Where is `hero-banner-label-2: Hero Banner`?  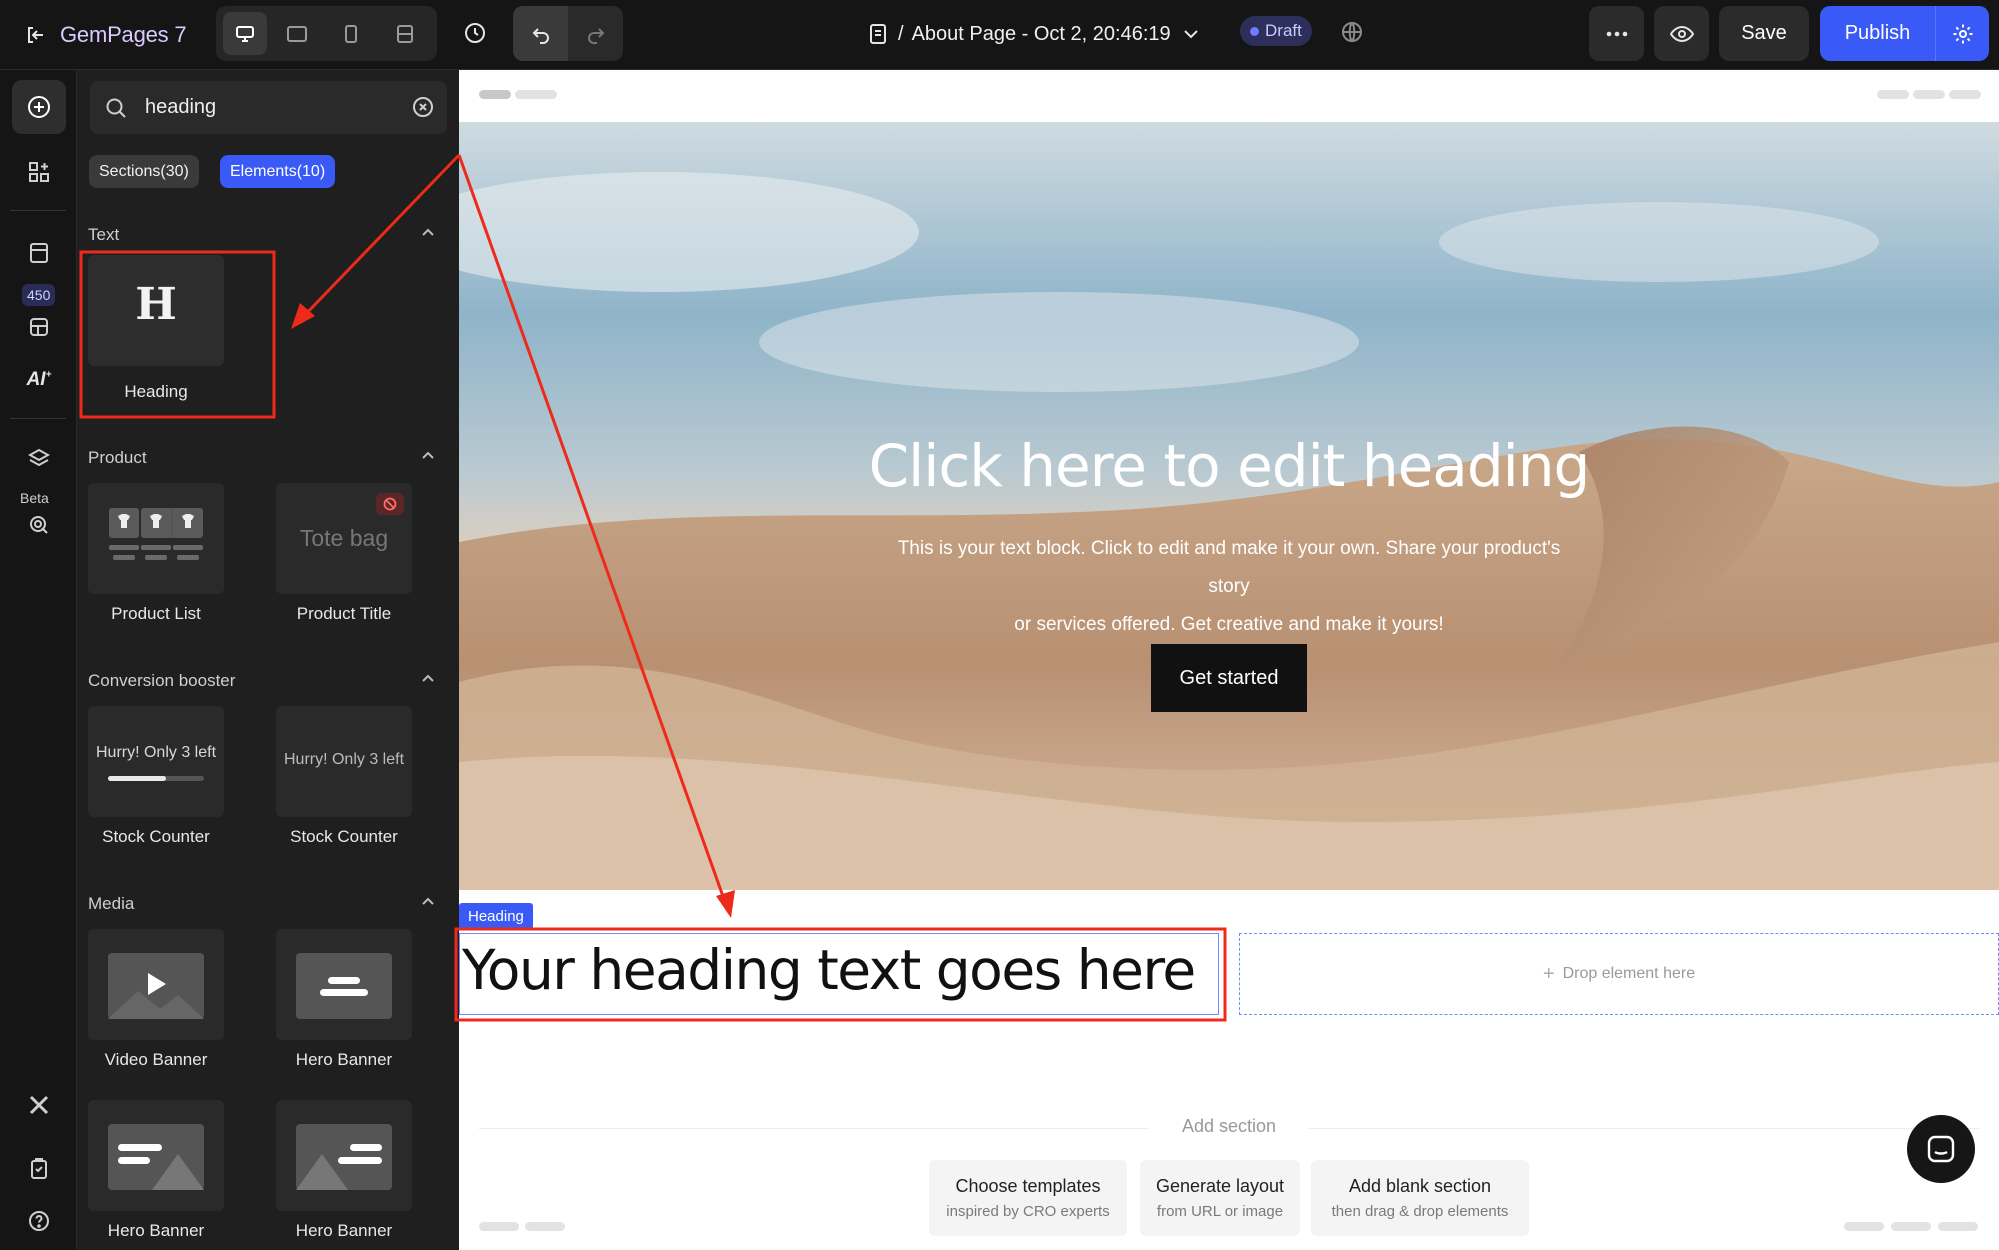 hero-banner-label-2: Hero Banner is located at coordinates (156, 1230).